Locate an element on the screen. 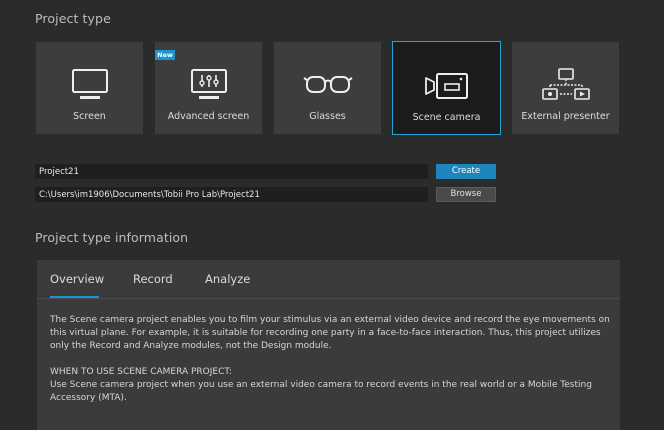  project-type-heading: Project type is located at coordinates (73, 18).